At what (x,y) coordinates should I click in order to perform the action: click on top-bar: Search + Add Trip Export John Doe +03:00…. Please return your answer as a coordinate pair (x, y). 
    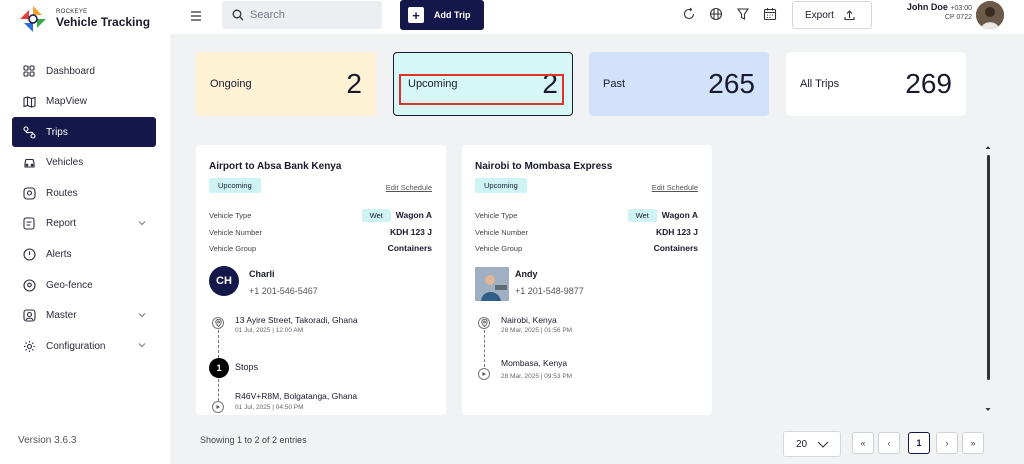
    Looking at the image, I should click on (597, 17).